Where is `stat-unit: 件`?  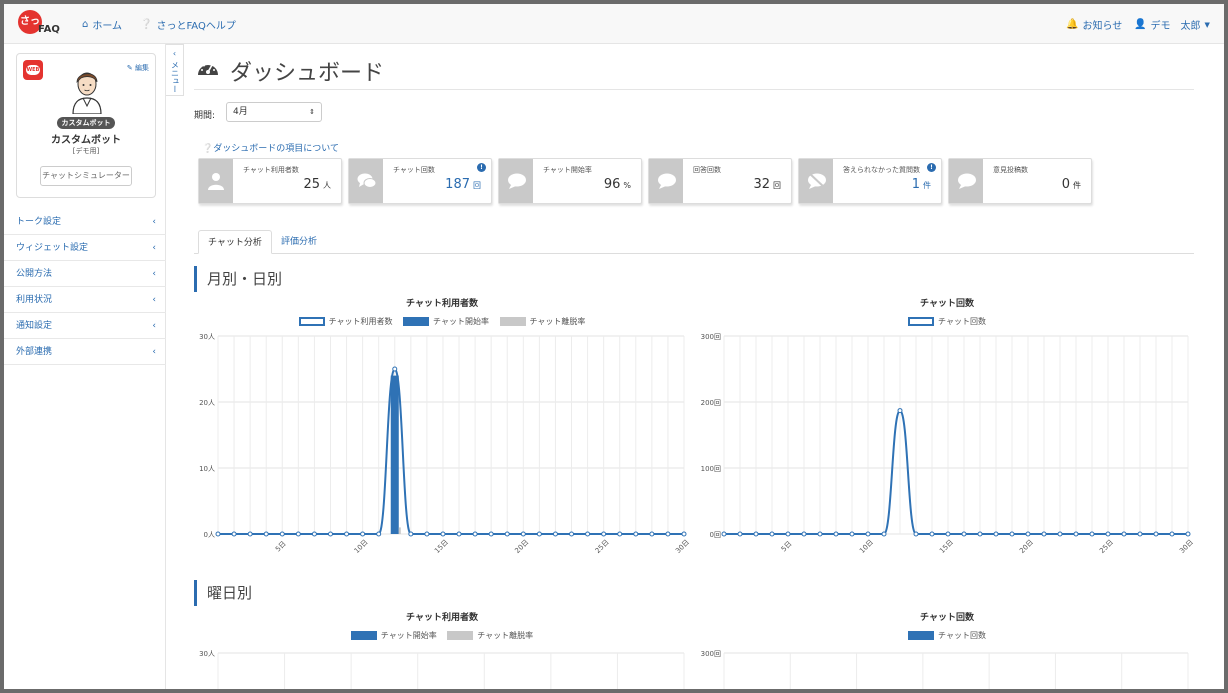 stat-unit: 件 is located at coordinates (1077, 185).